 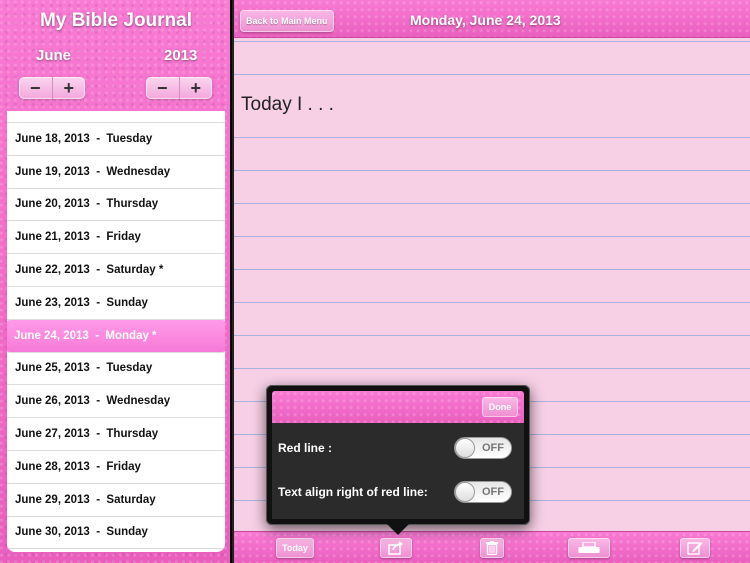 What do you see at coordinates (116, 303) in the screenshot?
I see `day-row: June 23, 2013 - Sunday` at bounding box center [116, 303].